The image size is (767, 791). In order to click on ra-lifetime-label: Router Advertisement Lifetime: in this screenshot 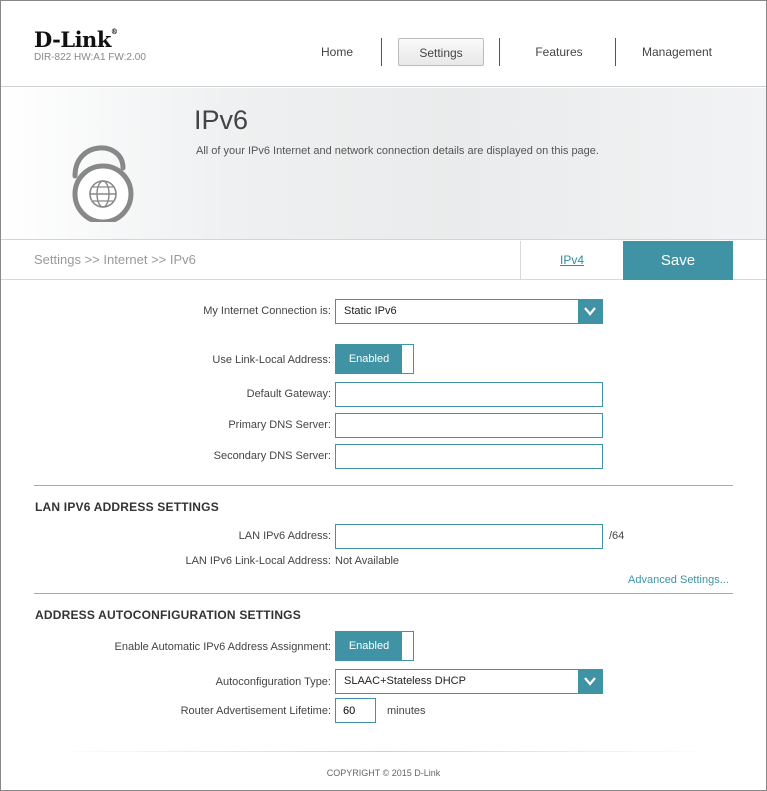, I will do `click(255, 711)`.